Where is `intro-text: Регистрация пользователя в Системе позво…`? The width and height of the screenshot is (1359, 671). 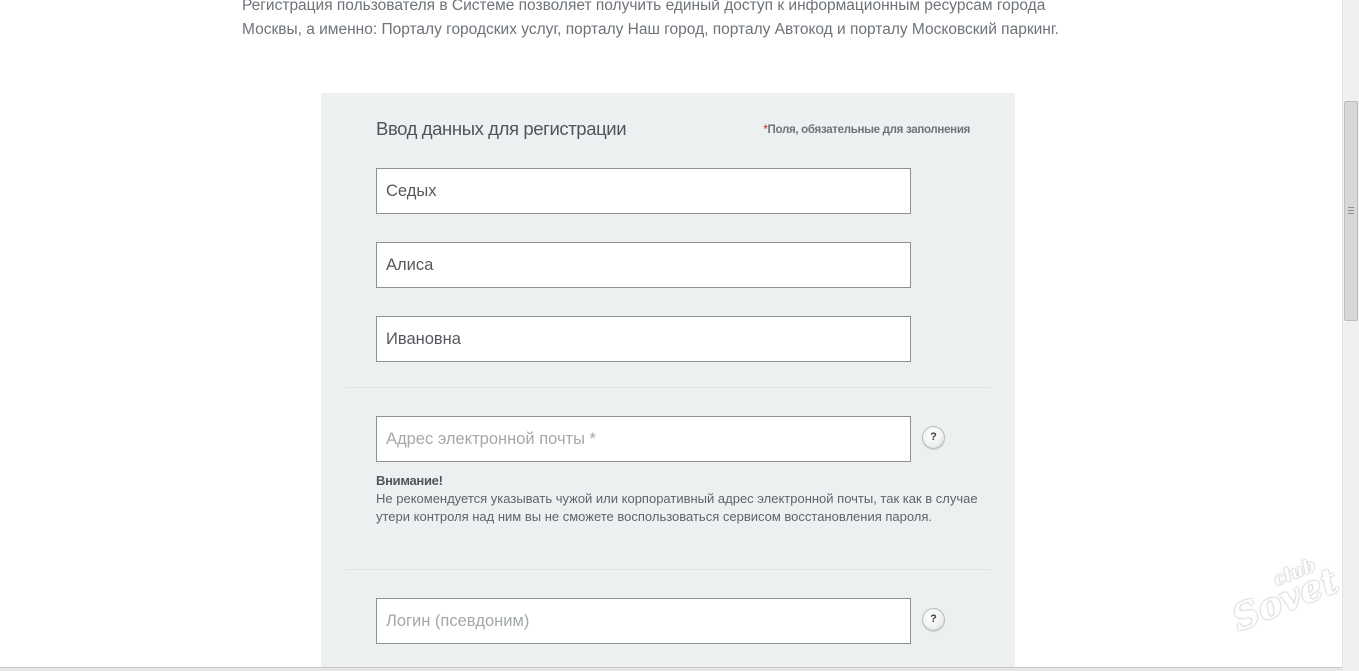 intro-text: Регистрация пользователя в Системе позво… is located at coordinates (650, 19).